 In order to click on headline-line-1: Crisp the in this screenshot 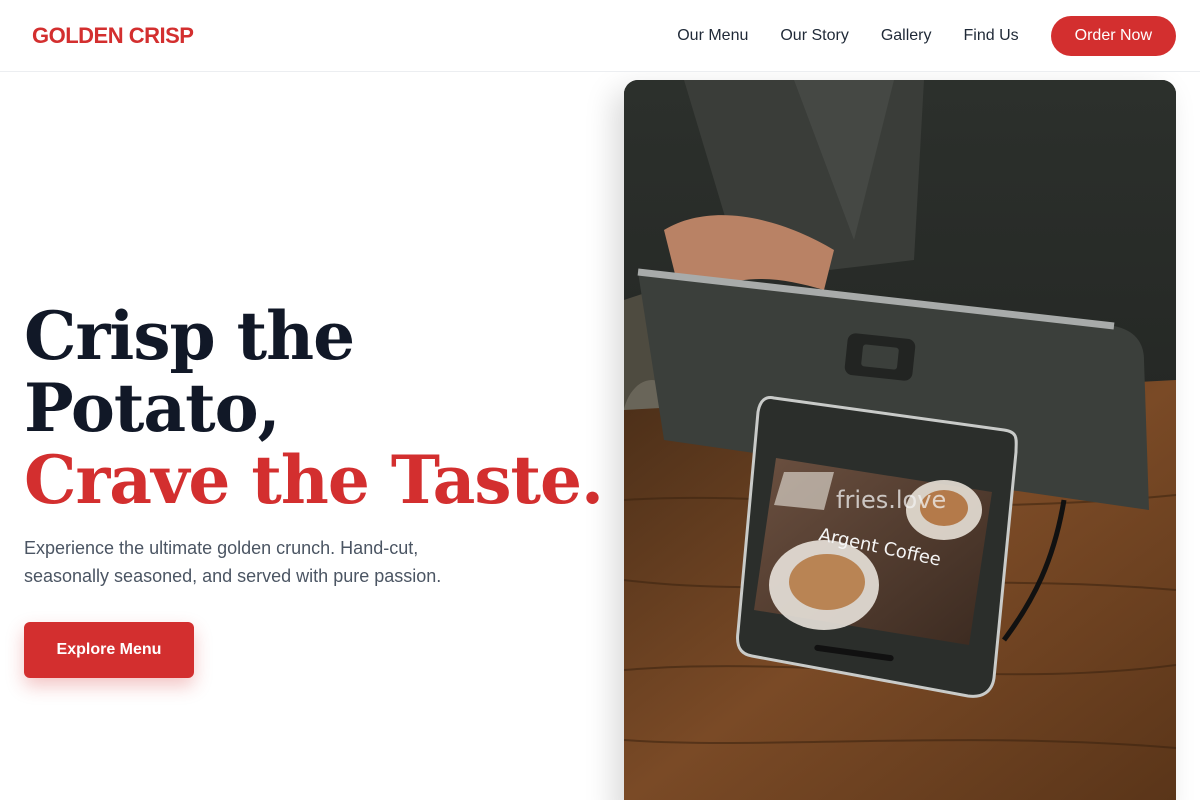, I will do `click(189, 336)`.